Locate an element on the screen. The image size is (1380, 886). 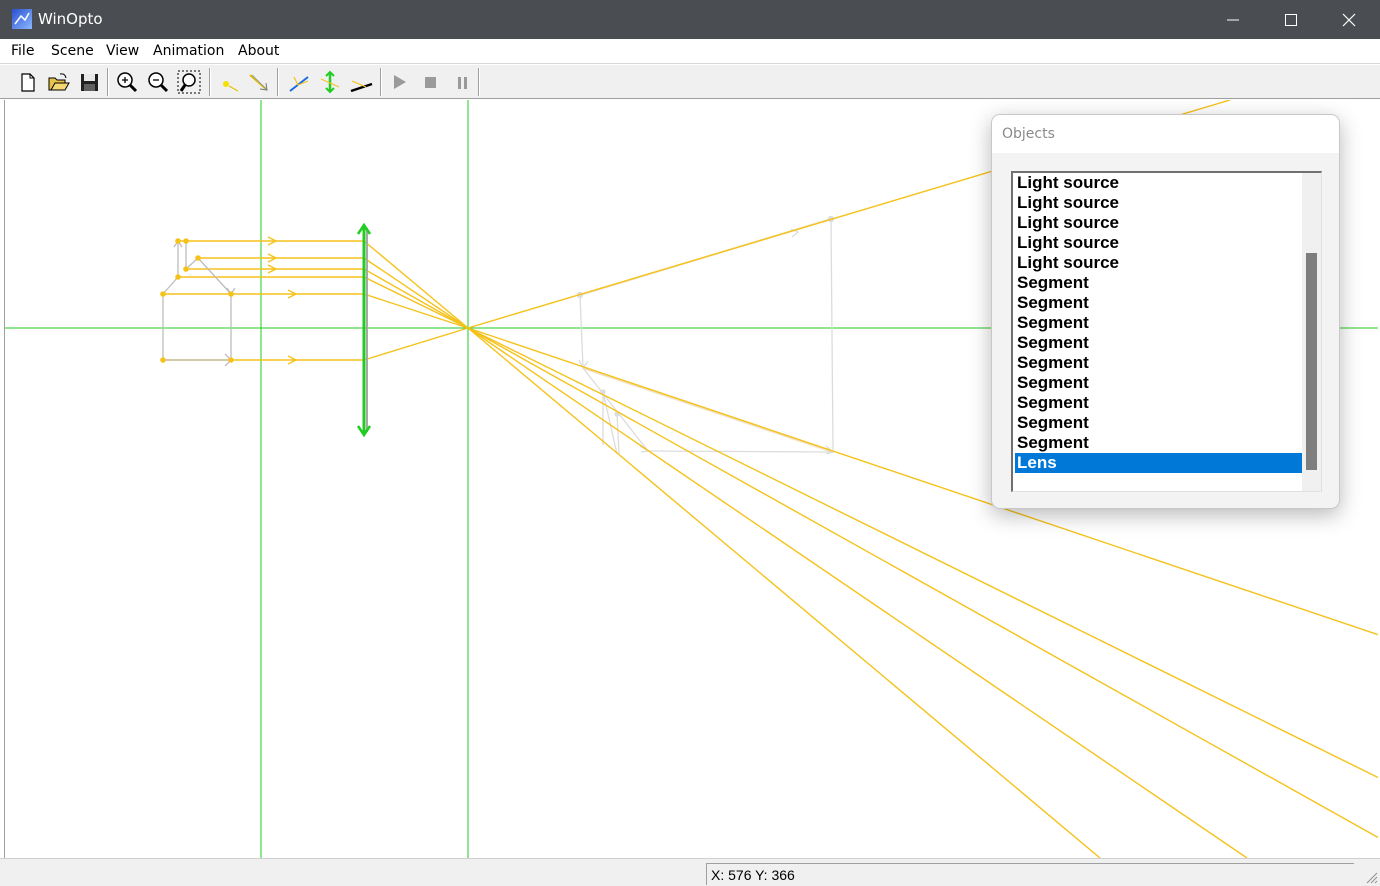
source-points is located at coordinates (197, 300).